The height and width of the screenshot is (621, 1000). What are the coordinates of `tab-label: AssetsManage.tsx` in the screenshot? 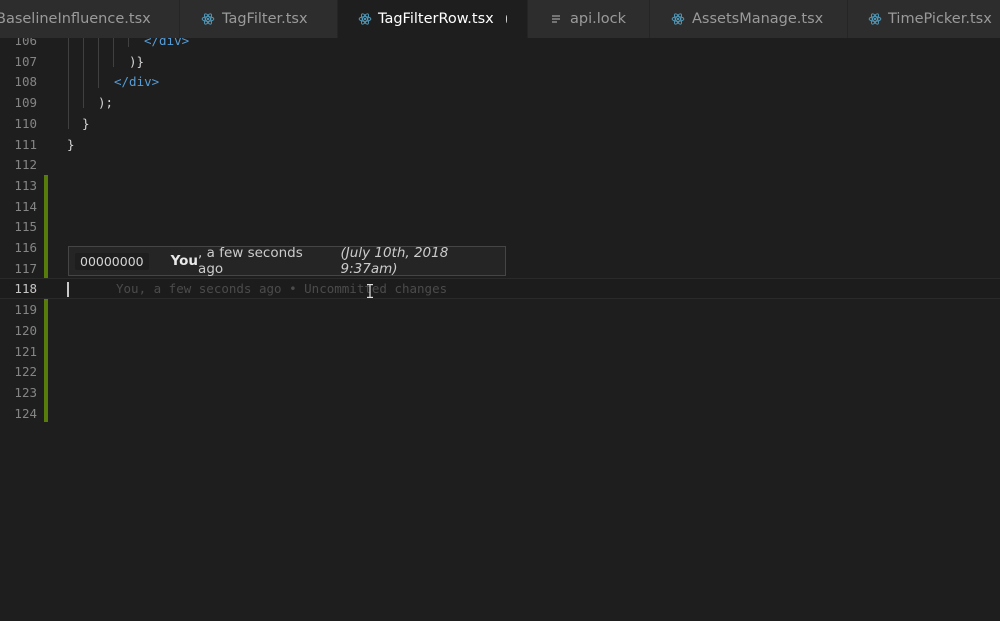 It's located at (758, 19).